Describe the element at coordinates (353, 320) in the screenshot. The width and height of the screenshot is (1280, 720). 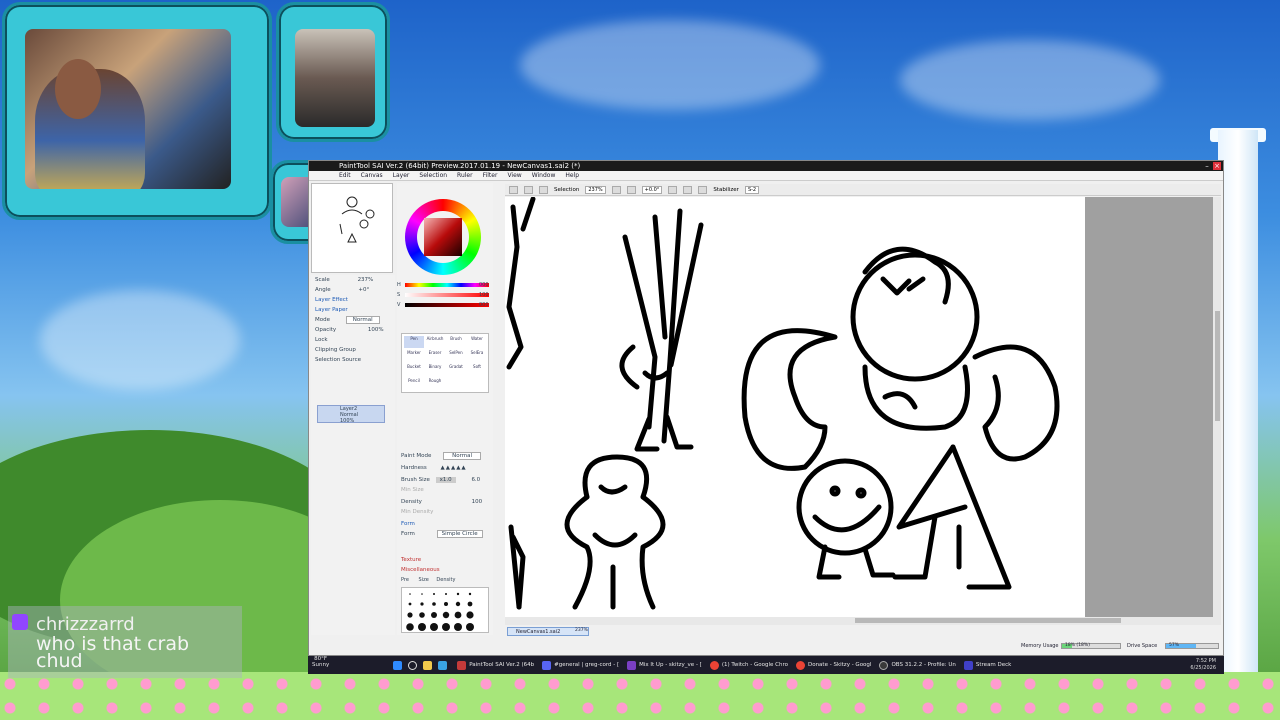
I see `mode-row: Mode Normal` at that location.